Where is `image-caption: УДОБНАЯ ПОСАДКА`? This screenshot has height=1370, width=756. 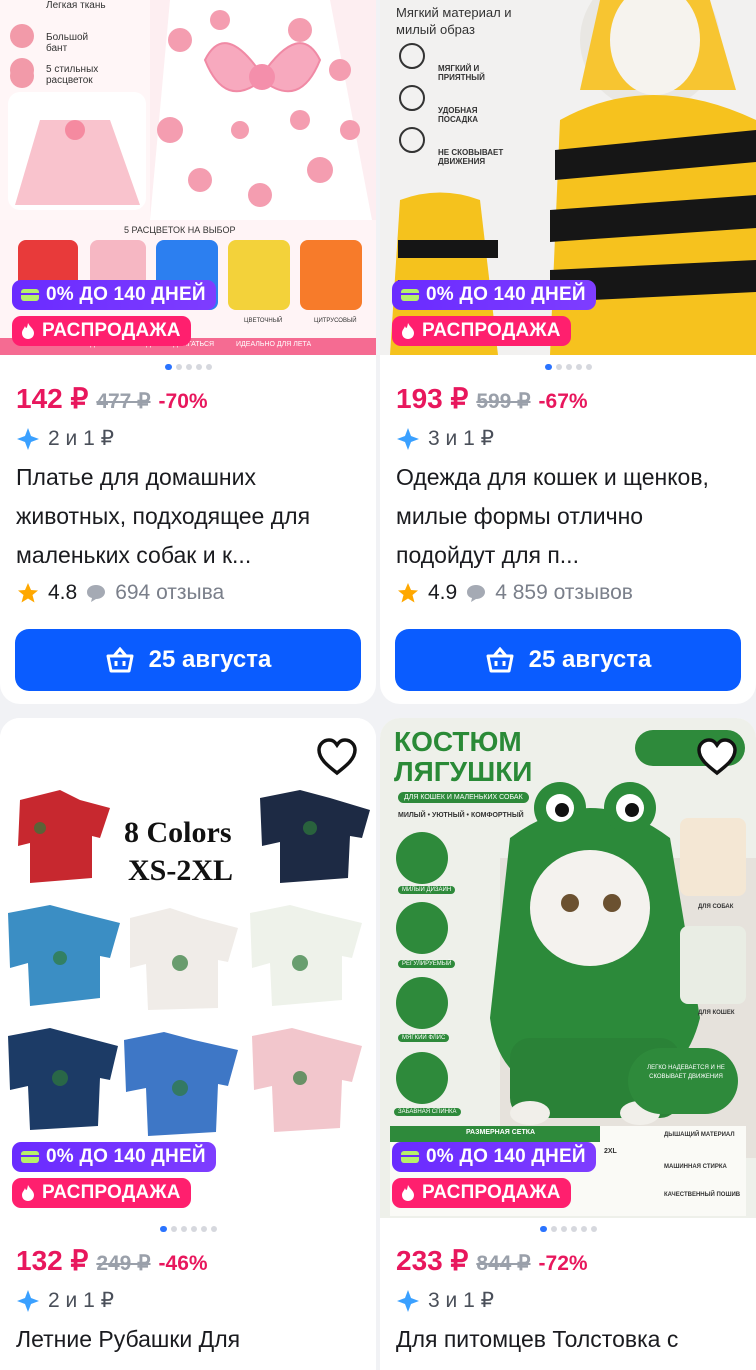 image-caption: УДОБНАЯ ПОСАДКА is located at coordinates (458, 115).